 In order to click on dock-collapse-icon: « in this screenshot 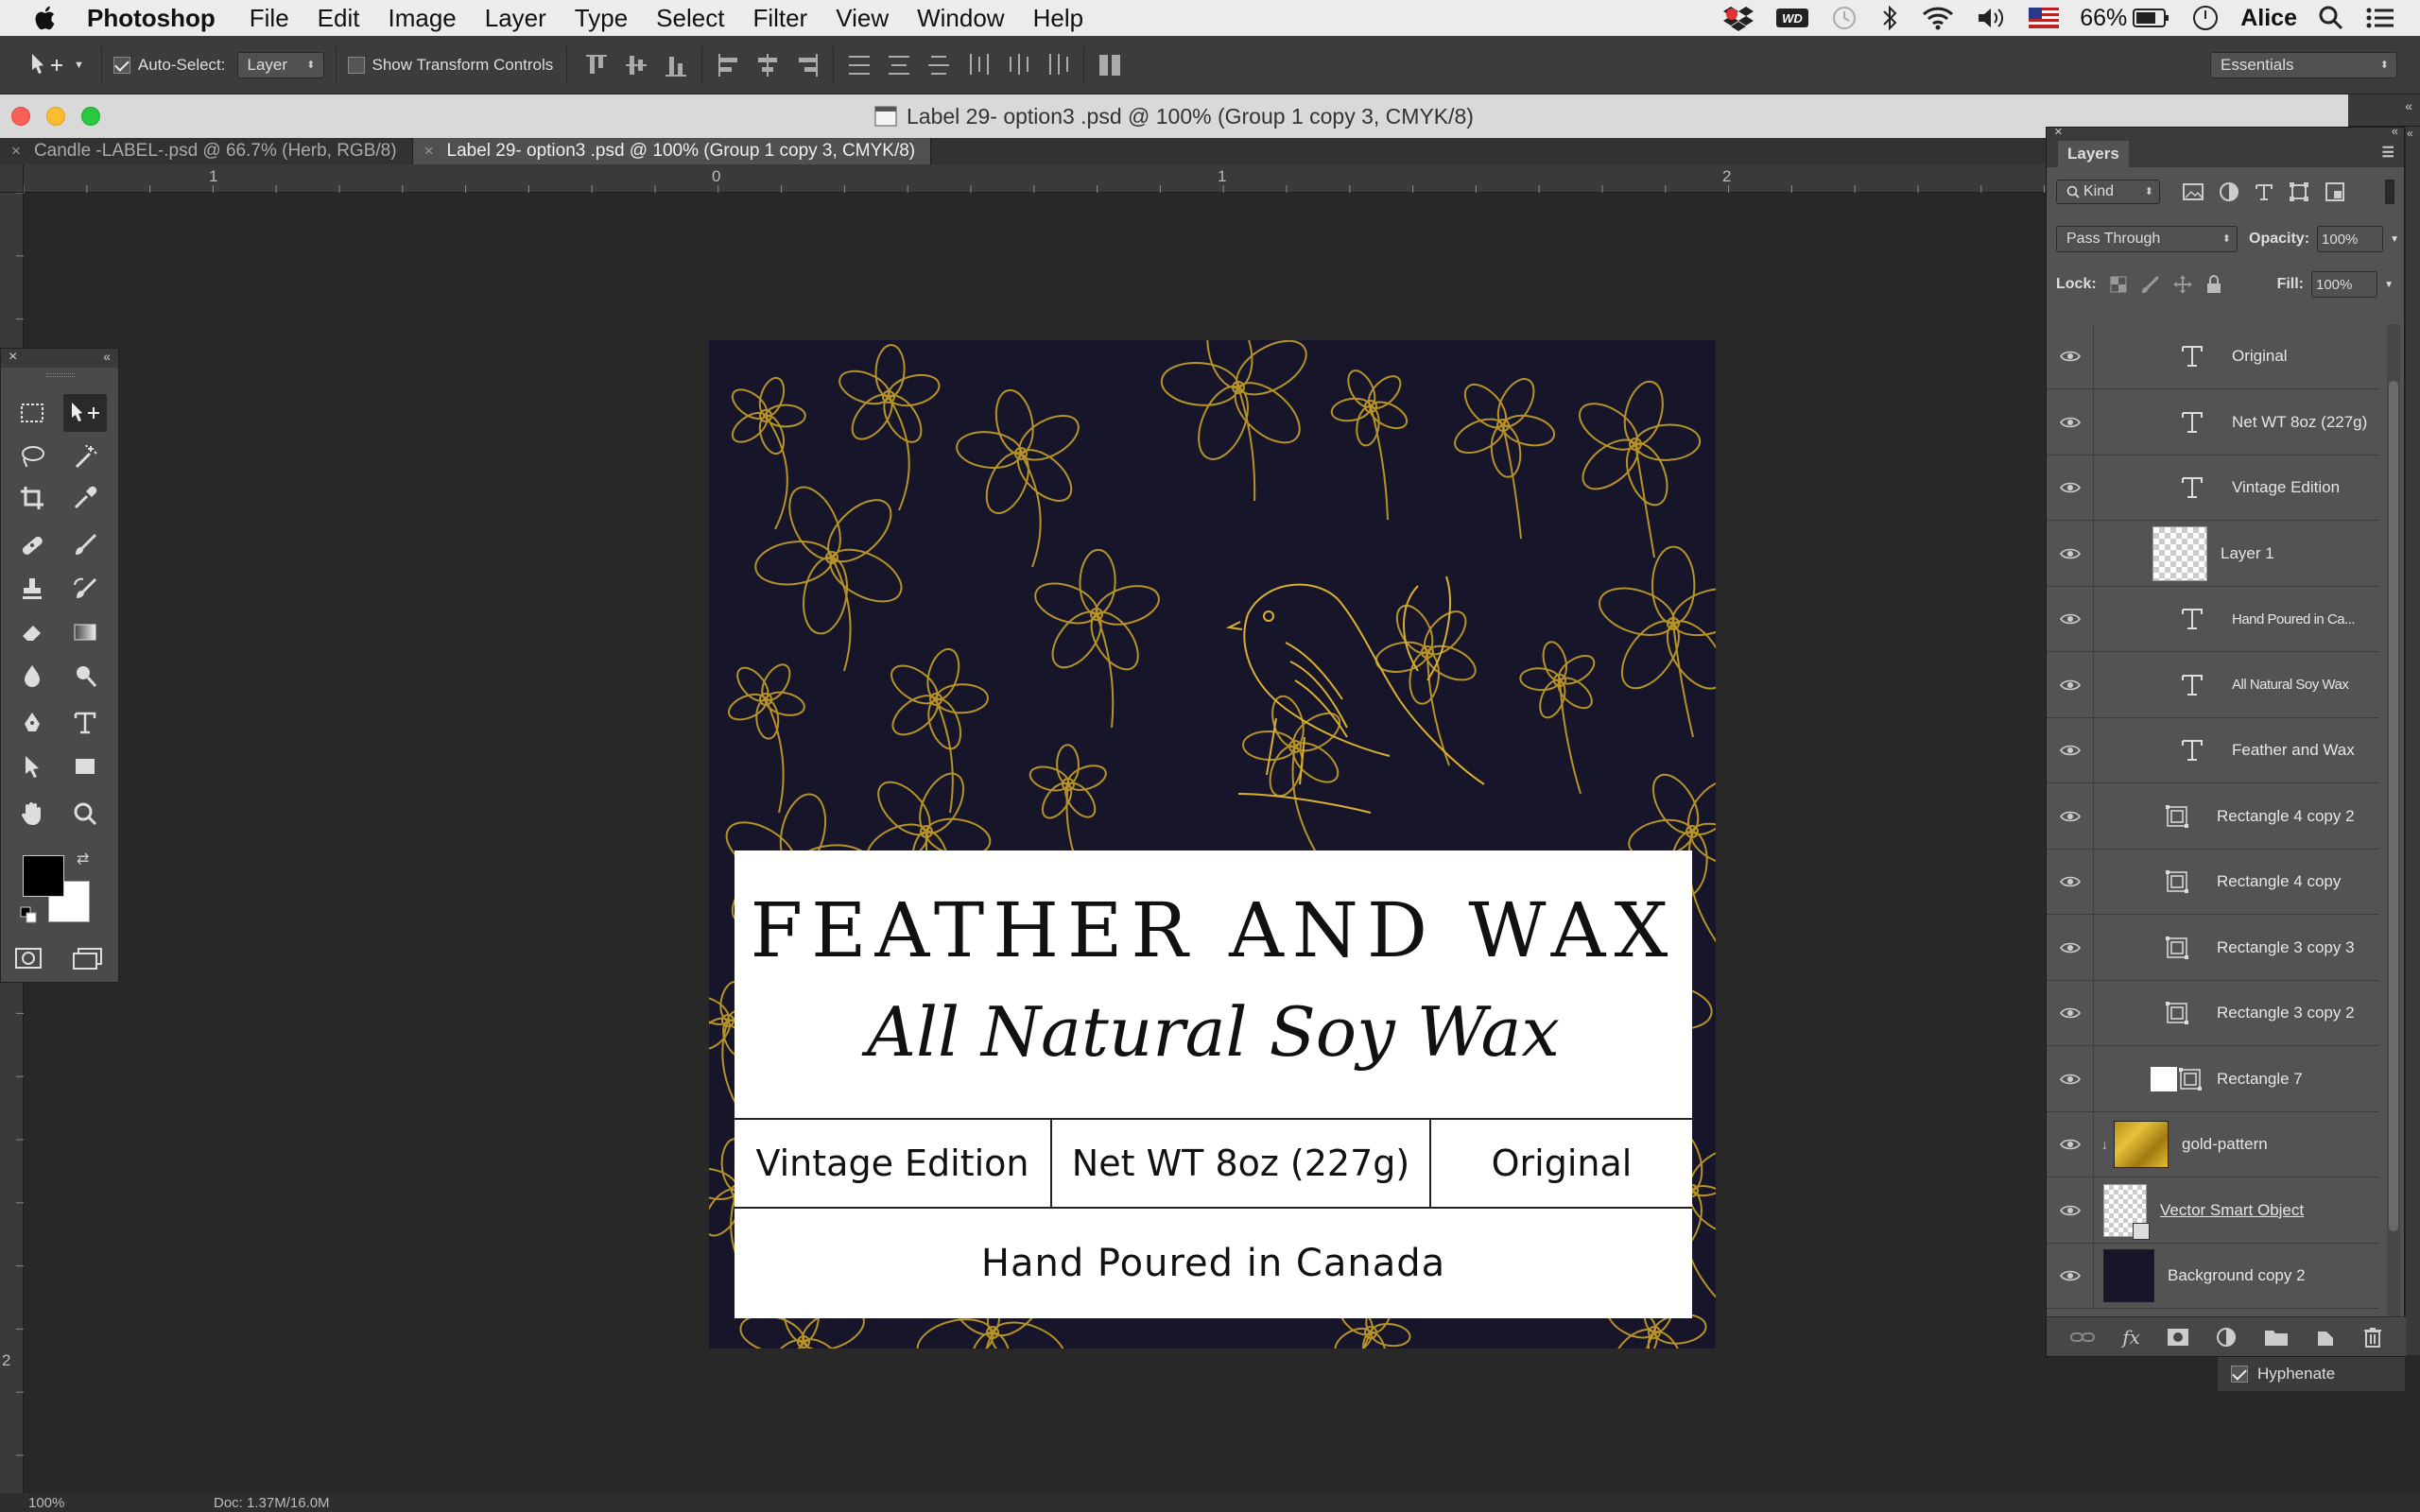, I will do `click(2410, 133)`.